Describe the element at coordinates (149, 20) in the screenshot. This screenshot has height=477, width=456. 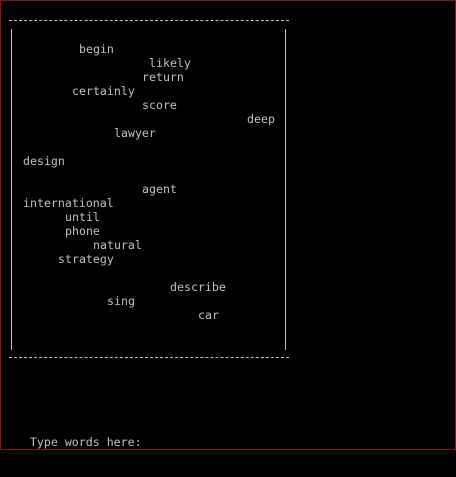
I see `board-top-border` at that location.